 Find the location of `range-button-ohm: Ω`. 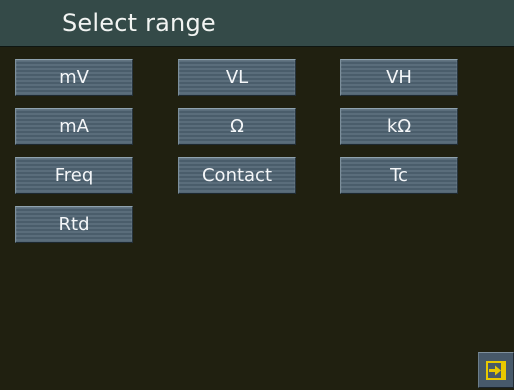

range-button-ohm: Ω is located at coordinates (237, 126).